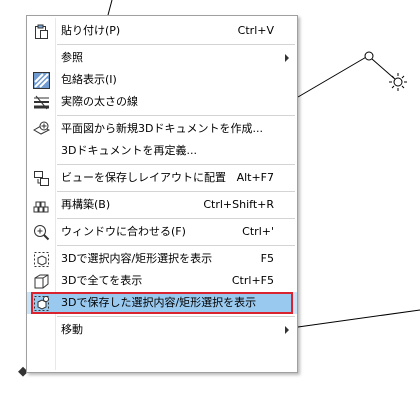  What do you see at coordinates (238, 204) in the screenshot?
I see `menu-item-shortcut: Ctrl+Shift+R` at bounding box center [238, 204].